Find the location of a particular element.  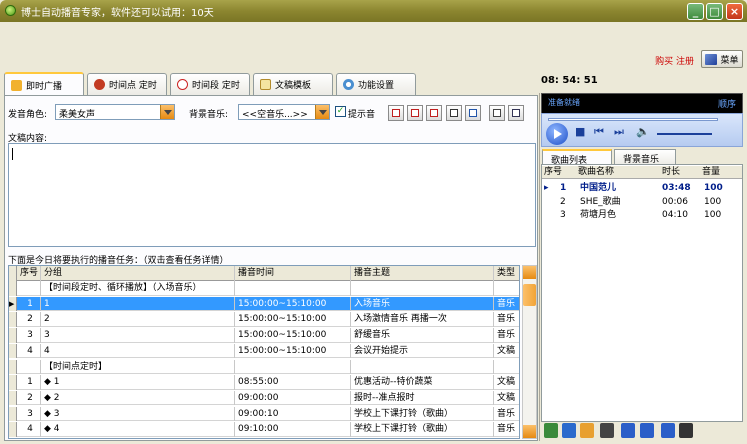

list-item: 3 荷塘月色 04:10 100 is located at coordinates (642, 215).